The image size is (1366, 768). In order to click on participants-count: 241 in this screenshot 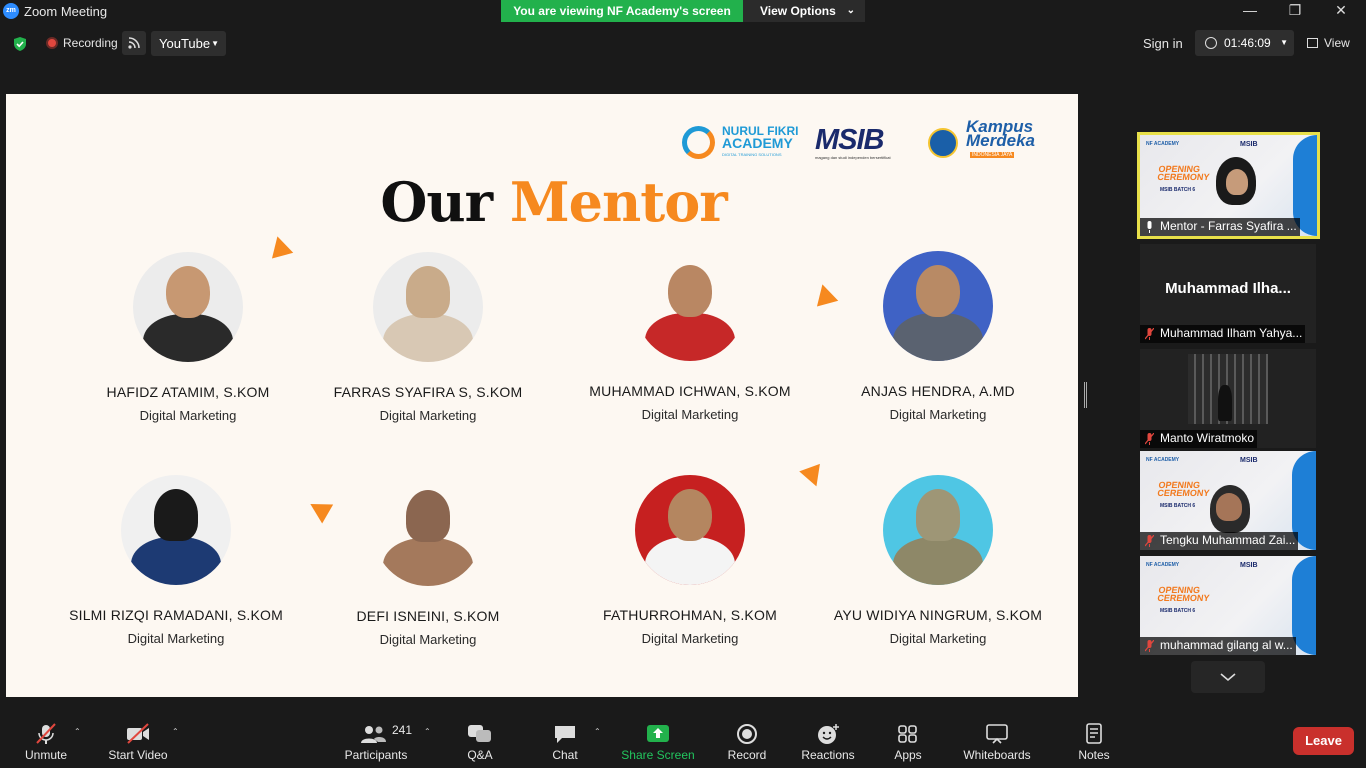, I will do `click(402, 730)`.